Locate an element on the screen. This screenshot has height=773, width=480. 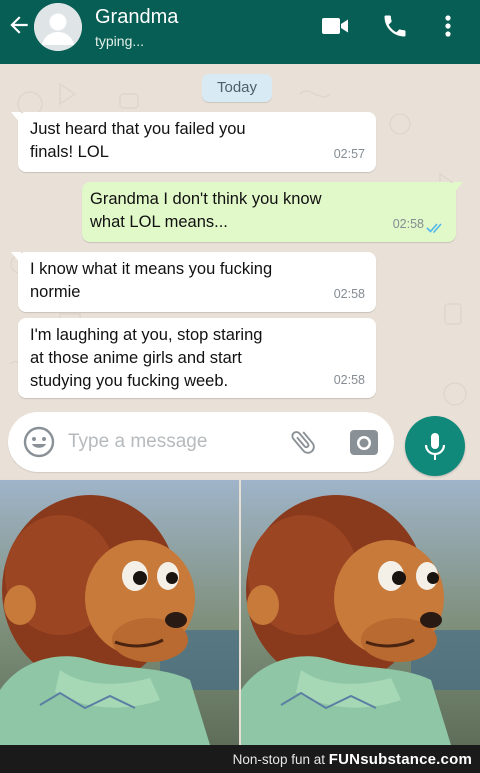
back-arrow-icon is located at coordinates (19, 25).